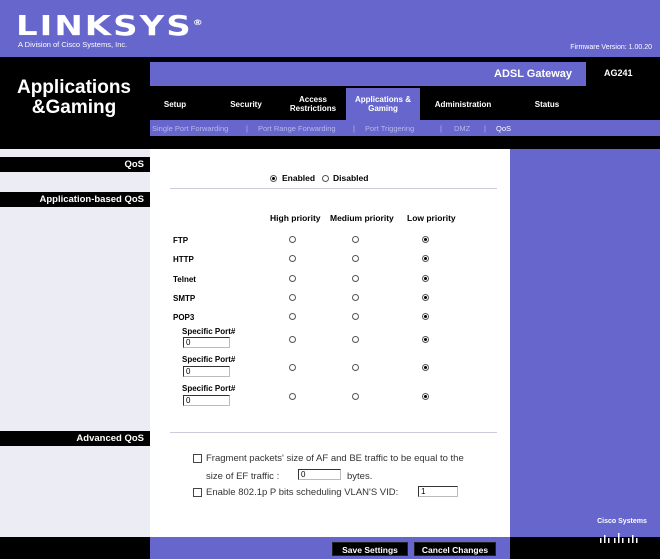 Image resolution: width=660 pixels, height=559 pixels. What do you see at coordinates (292, 239) in the screenshot?
I see `ftp-high-radio` at bounding box center [292, 239].